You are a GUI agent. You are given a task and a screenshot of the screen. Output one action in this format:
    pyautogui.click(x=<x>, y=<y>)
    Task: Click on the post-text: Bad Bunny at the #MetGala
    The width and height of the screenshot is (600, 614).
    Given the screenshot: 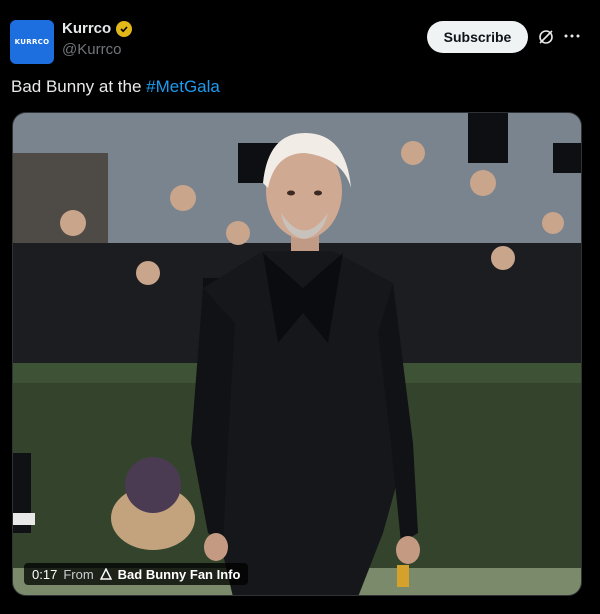 What is the action you would take?
    pyautogui.click(x=115, y=87)
    